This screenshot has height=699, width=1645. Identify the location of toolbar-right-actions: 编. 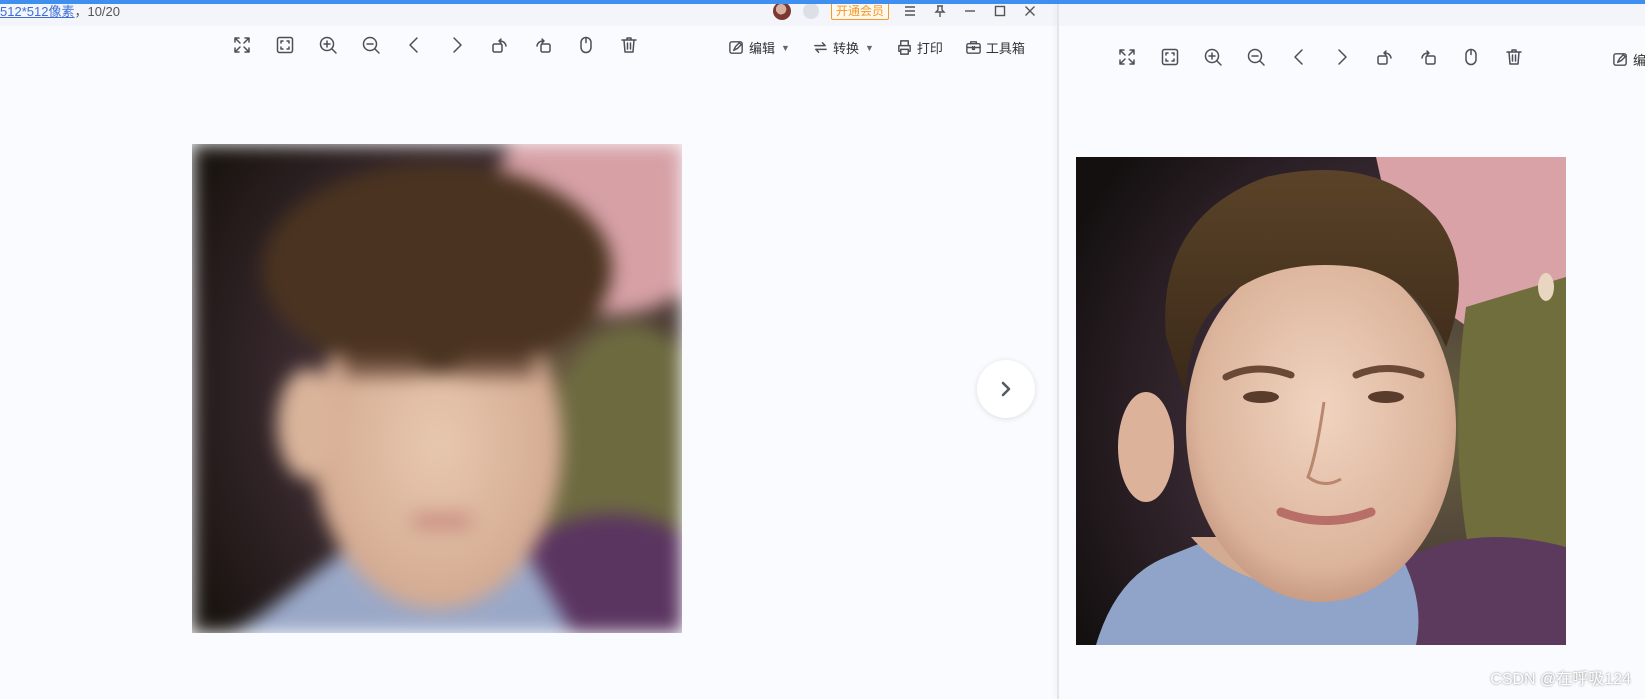
(1628, 59).